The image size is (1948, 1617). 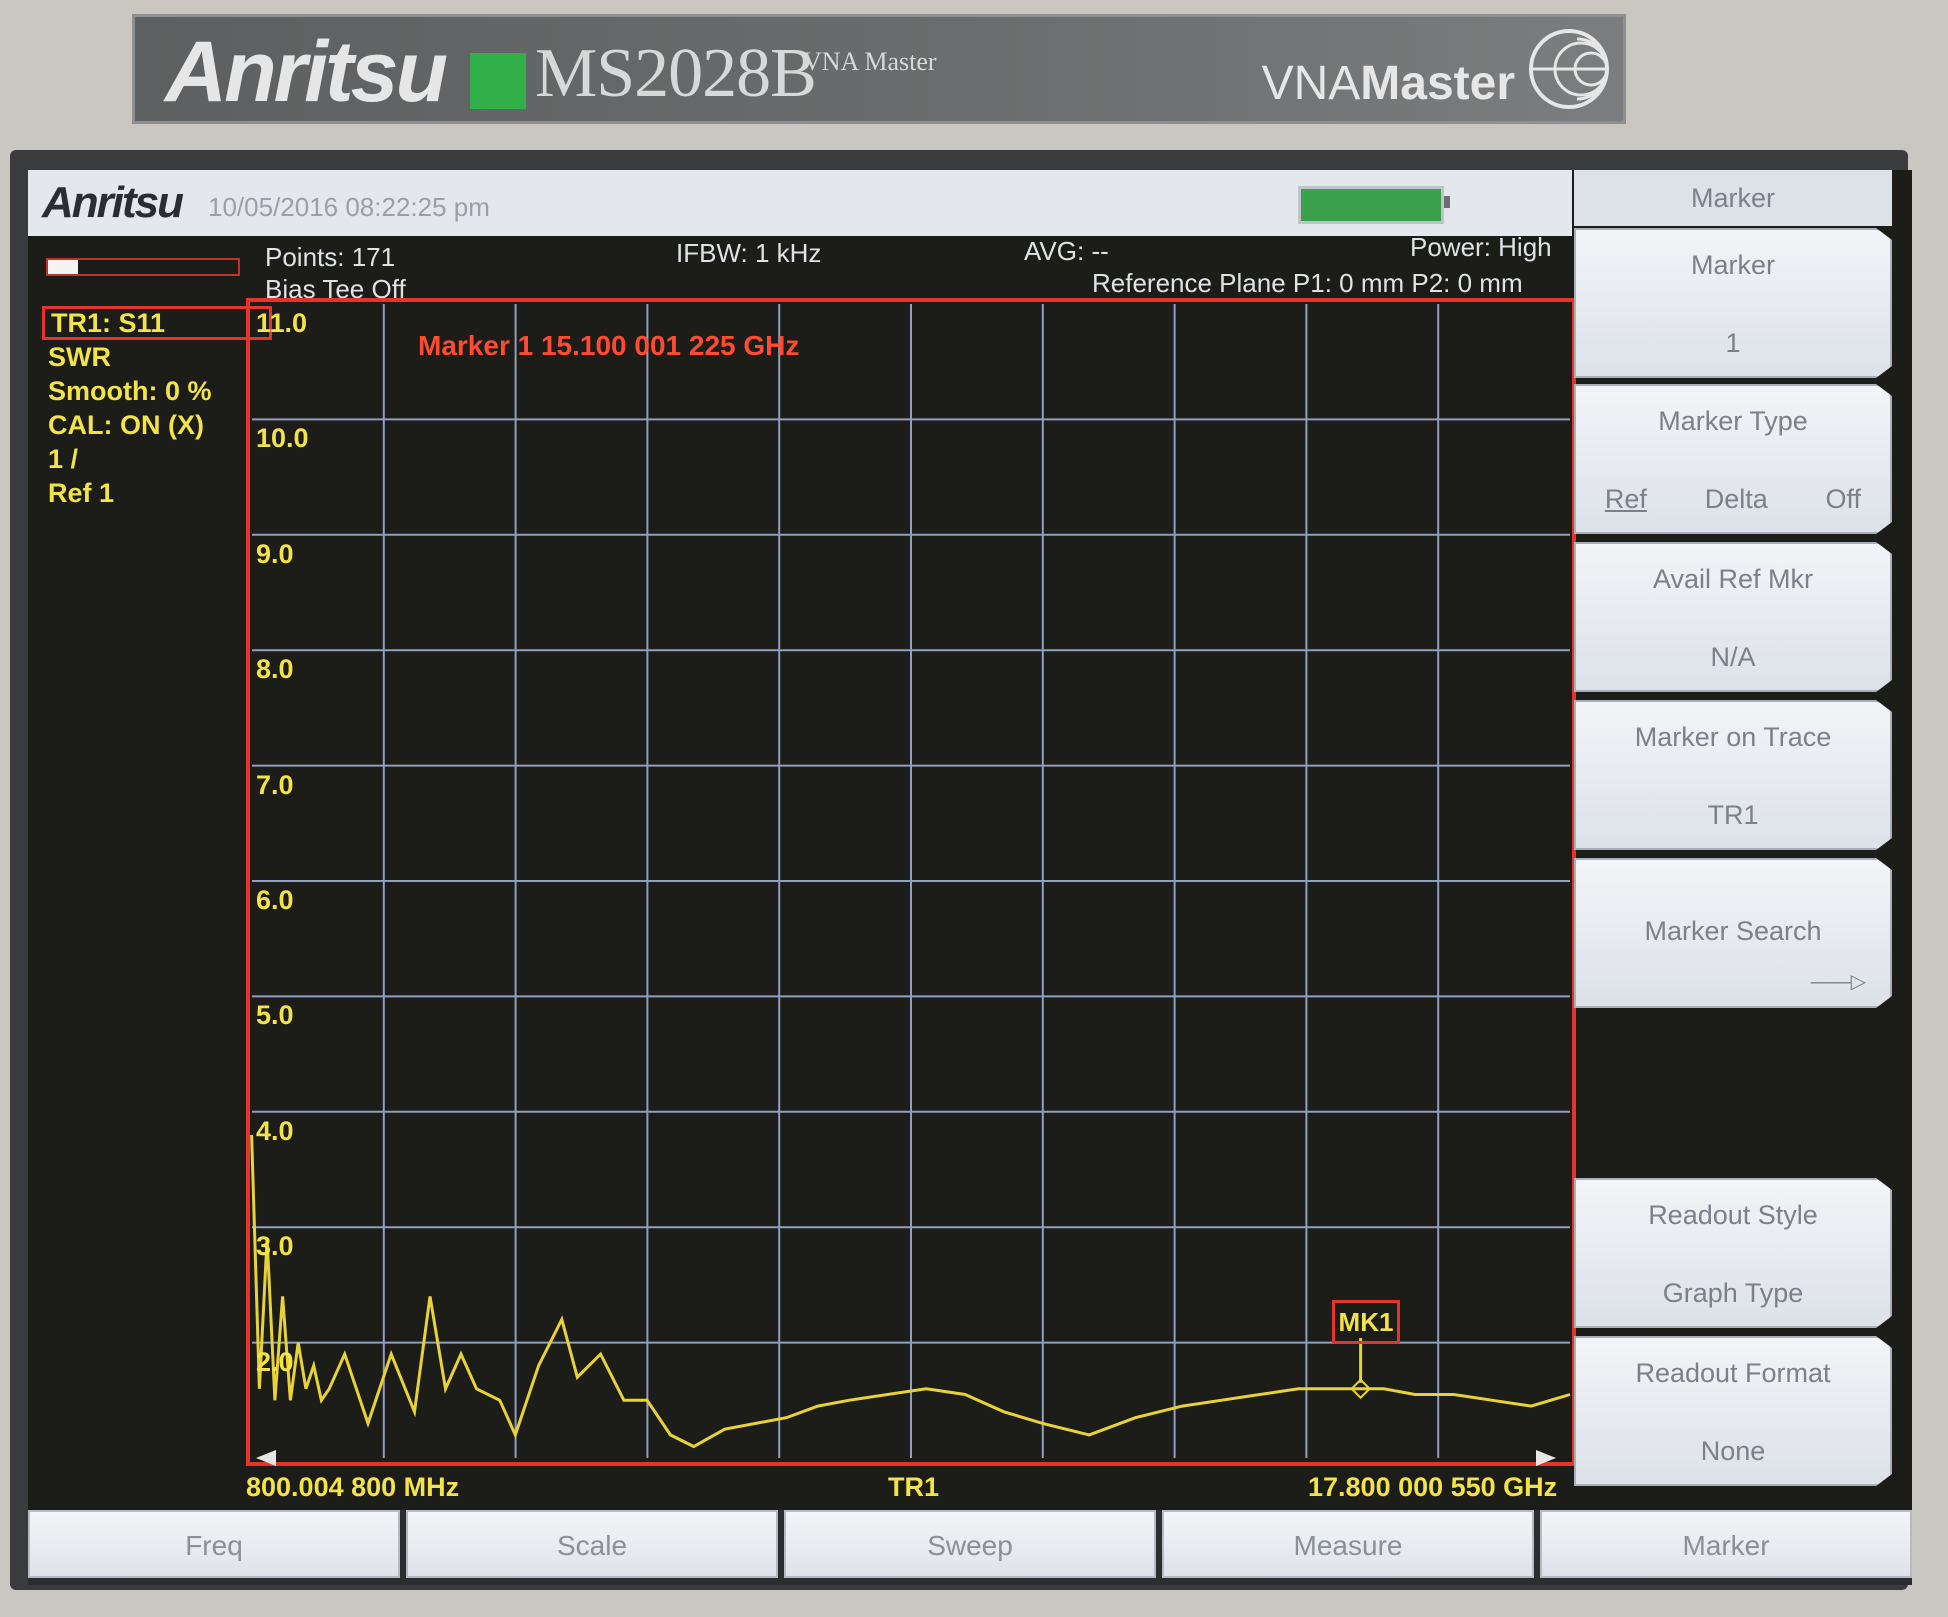 What do you see at coordinates (676, 73) in the screenshot?
I see `model-number: MS2028B` at bounding box center [676, 73].